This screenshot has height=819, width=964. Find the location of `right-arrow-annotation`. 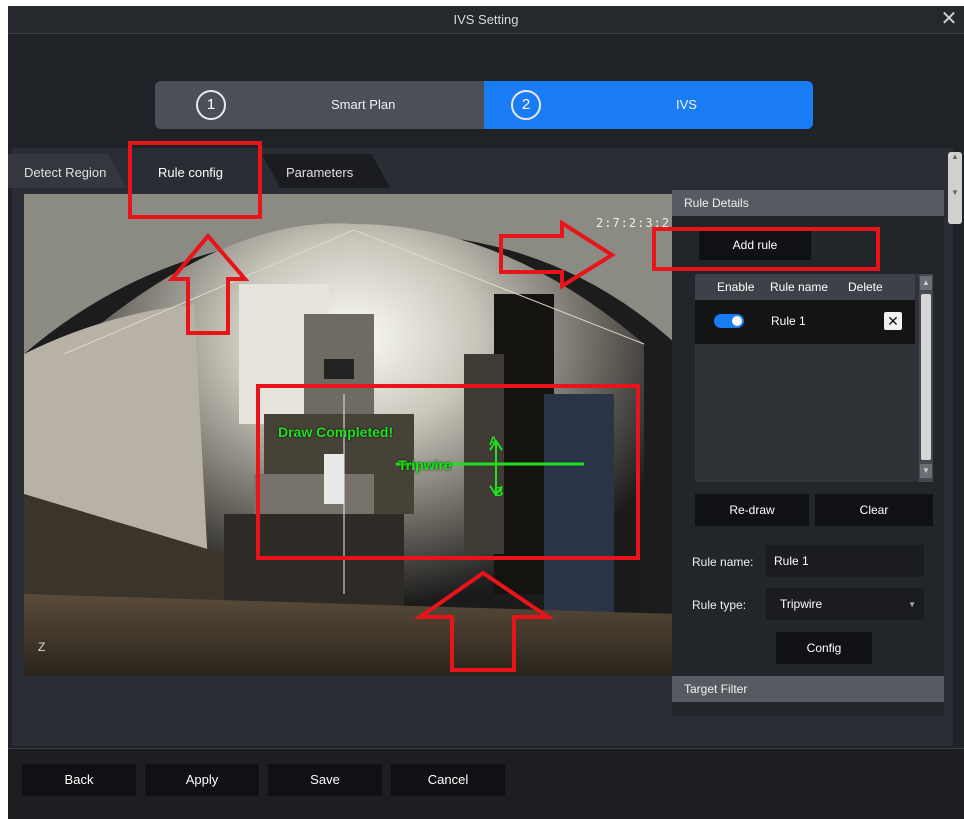

right-arrow-annotation is located at coordinates (557, 254).